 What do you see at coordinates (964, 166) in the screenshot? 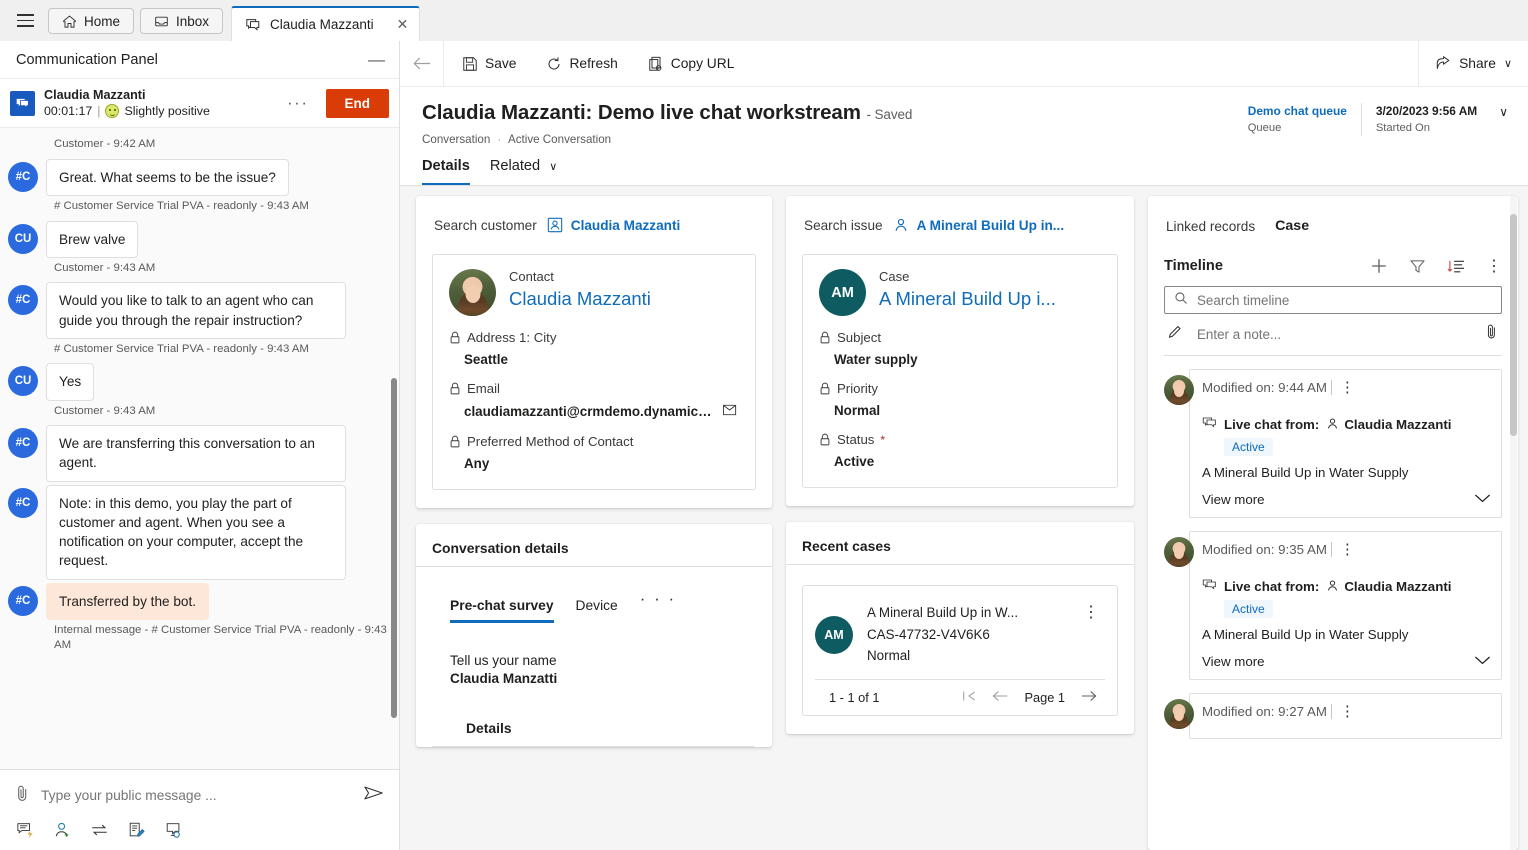
I see `record-tabs: Details Related ∨` at bounding box center [964, 166].